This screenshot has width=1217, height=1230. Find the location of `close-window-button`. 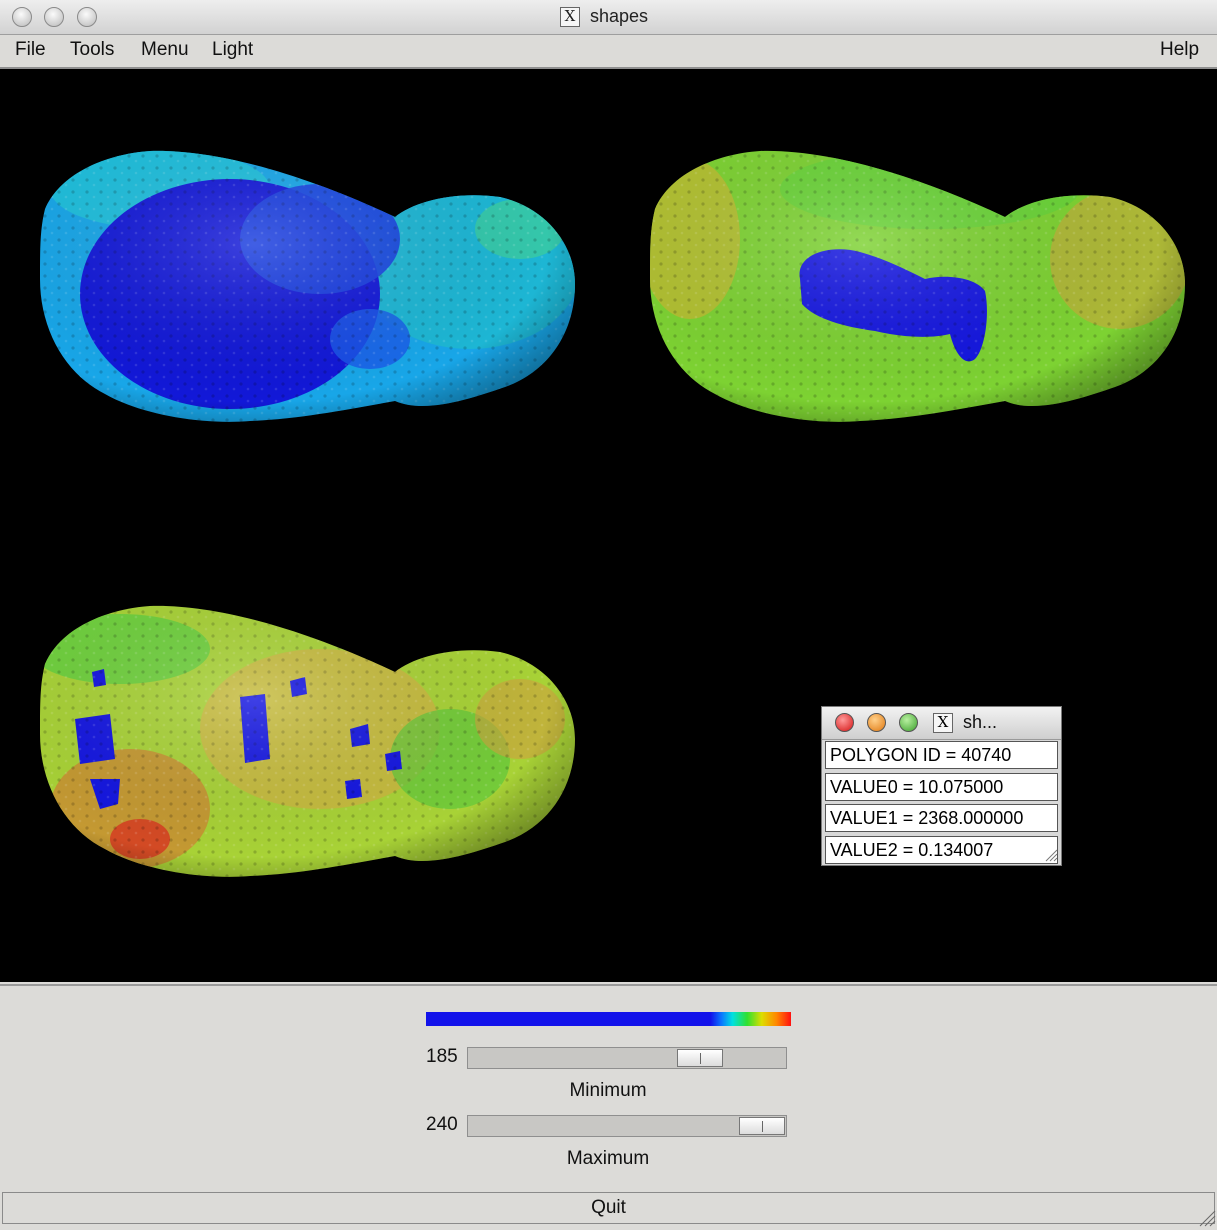

close-window-button is located at coordinates (22, 17).